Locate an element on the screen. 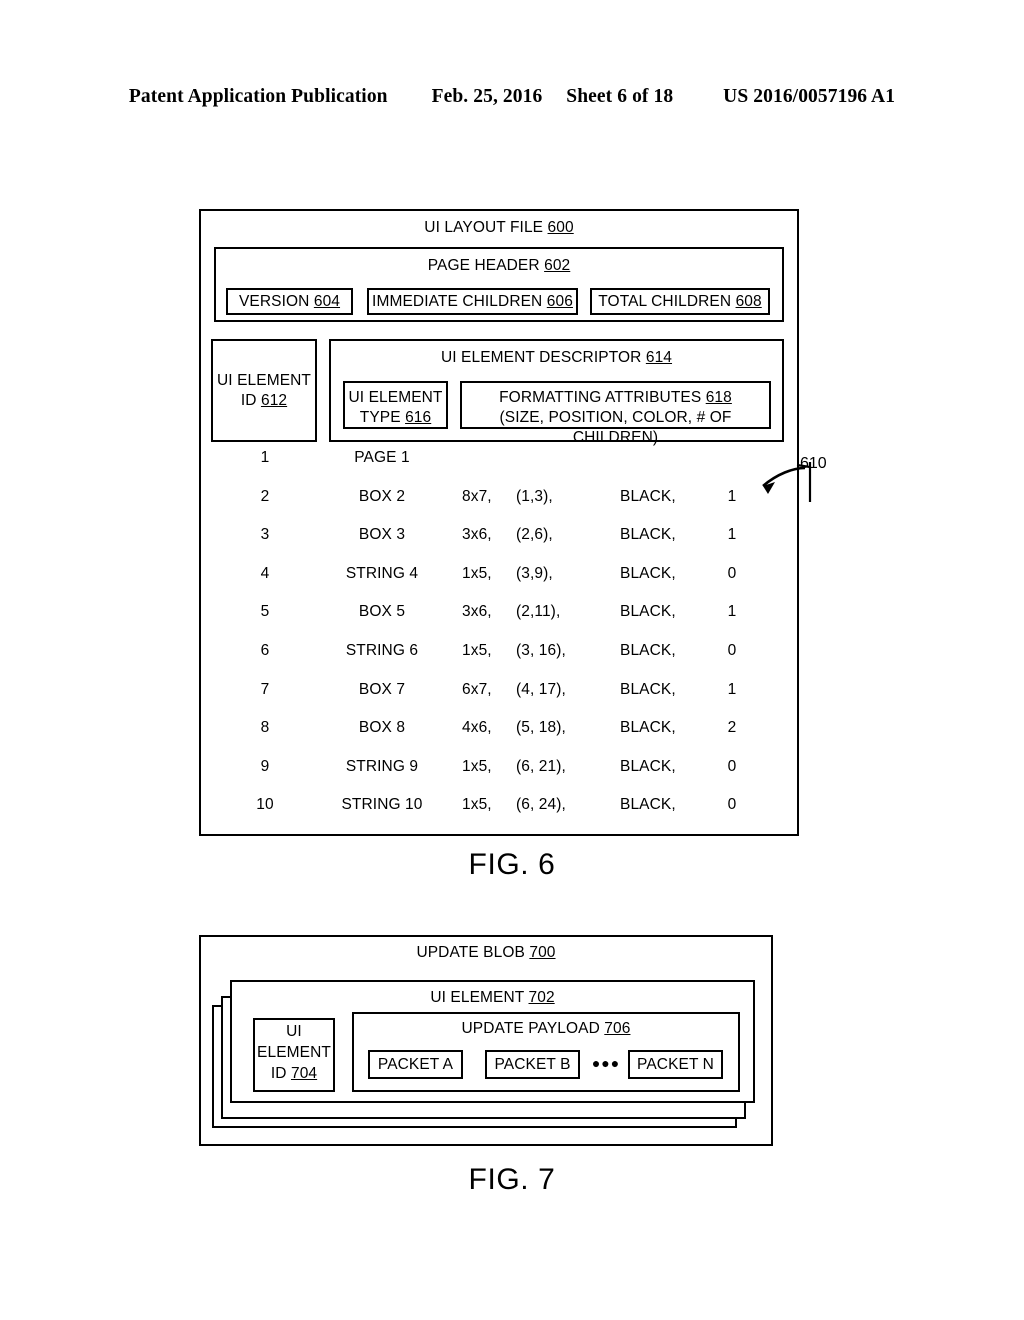 Image resolution: width=1024 pixels, height=1320 pixels. table-cell-type: BOX 7 is located at coordinates (382, 689).